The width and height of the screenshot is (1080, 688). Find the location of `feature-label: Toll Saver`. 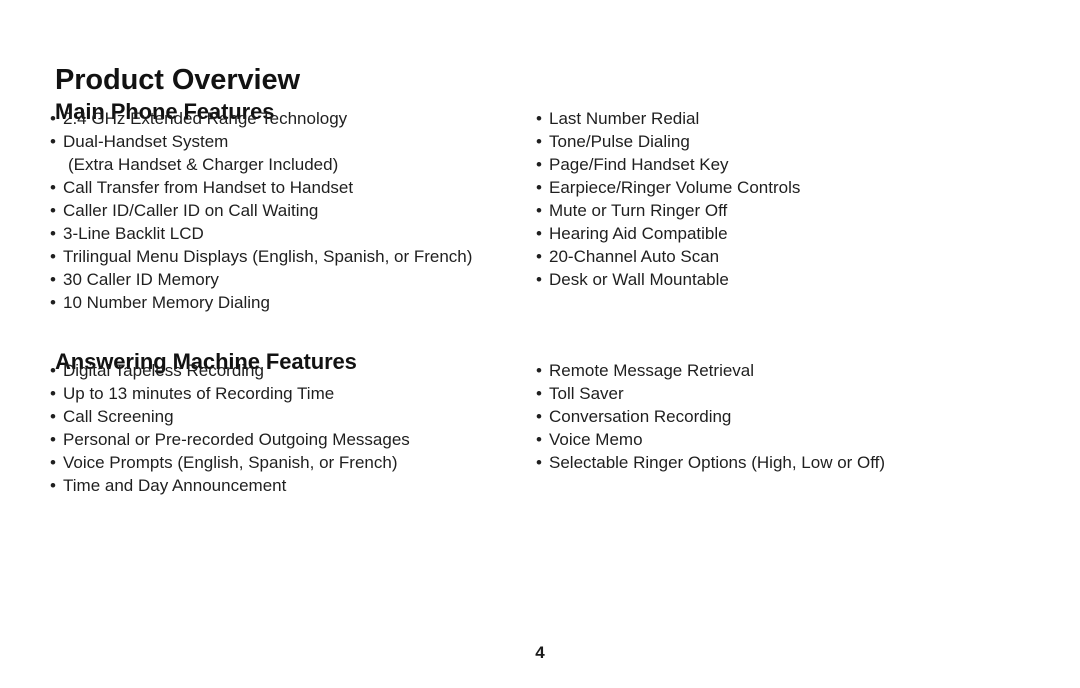

feature-label: Toll Saver is located at coordinates (586, 393).